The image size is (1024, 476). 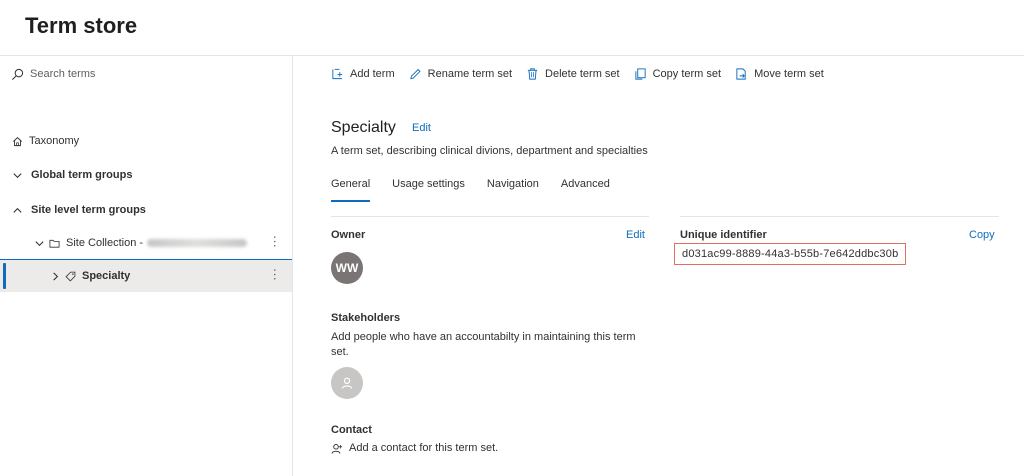 What do you see at coordinates (146, 175) in the screenshot?
I see `tree-item-global-term-groups: Global term groups` at bounding box center [146, 175].